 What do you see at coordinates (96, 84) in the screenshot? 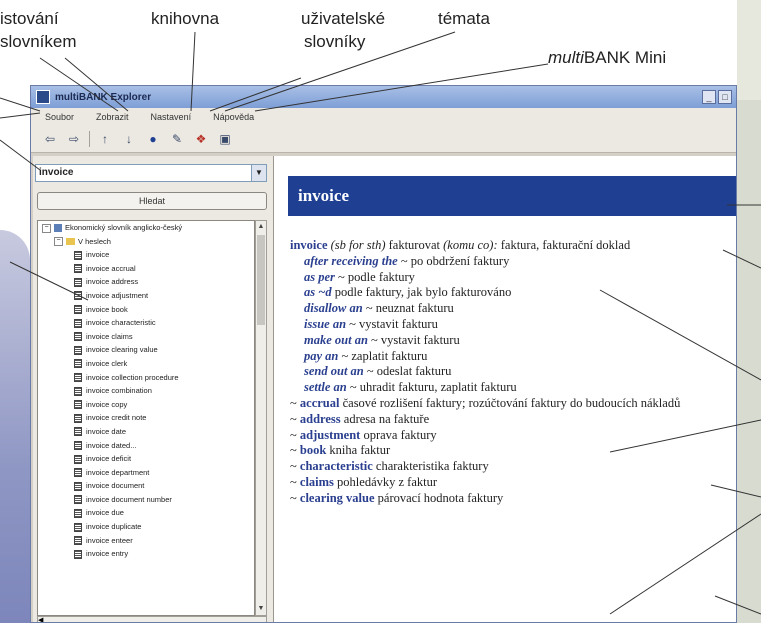
I see `line-listovani-a` at bounding box center [96, 84].